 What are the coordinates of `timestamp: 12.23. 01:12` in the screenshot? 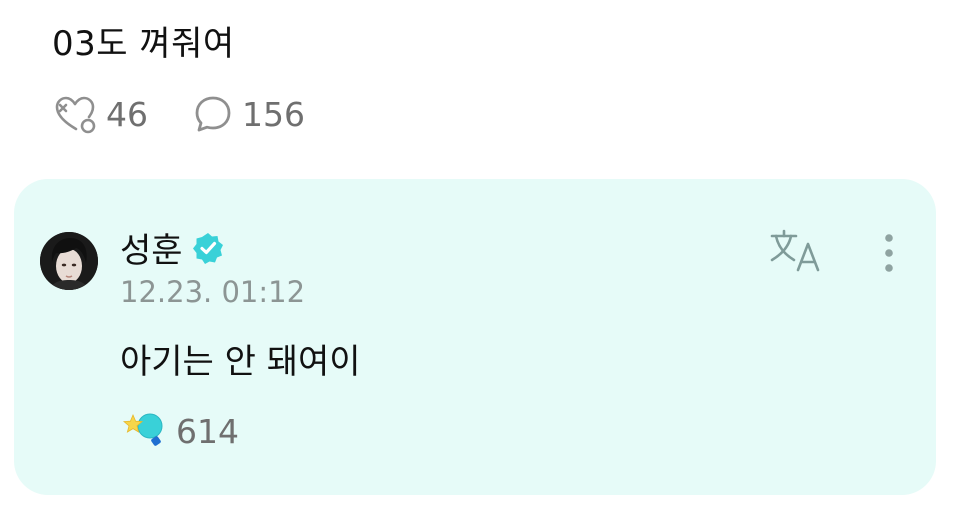 It's located at (213, 292).